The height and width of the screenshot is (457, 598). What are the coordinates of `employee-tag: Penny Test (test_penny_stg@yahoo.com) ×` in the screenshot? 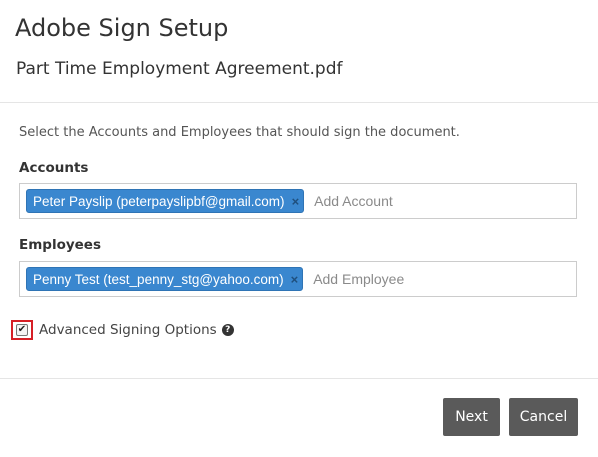 It's located at (165, 279).